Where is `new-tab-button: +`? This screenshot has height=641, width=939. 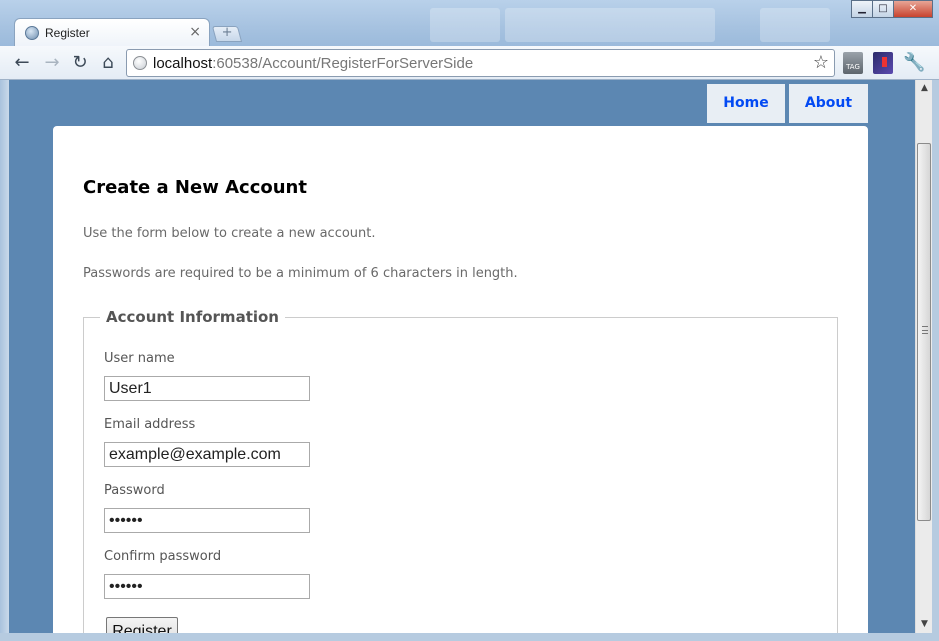 new-tab-button: + is located at coordinates (227, 33).